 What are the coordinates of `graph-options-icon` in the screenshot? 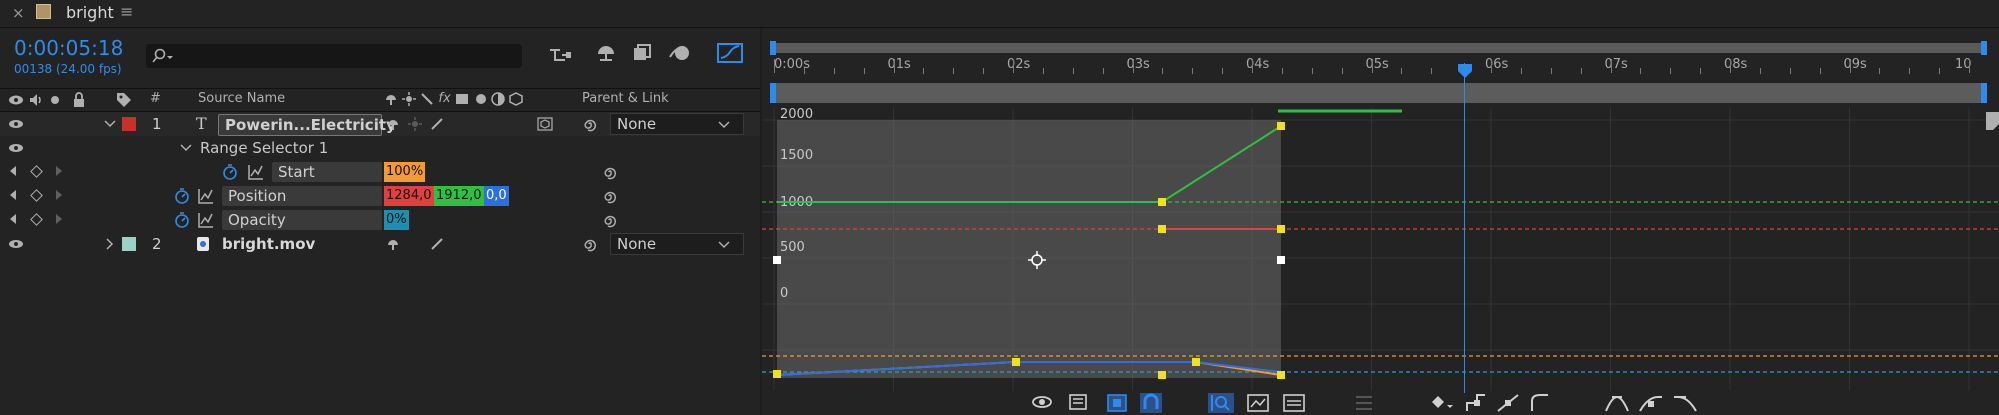 It's located at (1080, 402).